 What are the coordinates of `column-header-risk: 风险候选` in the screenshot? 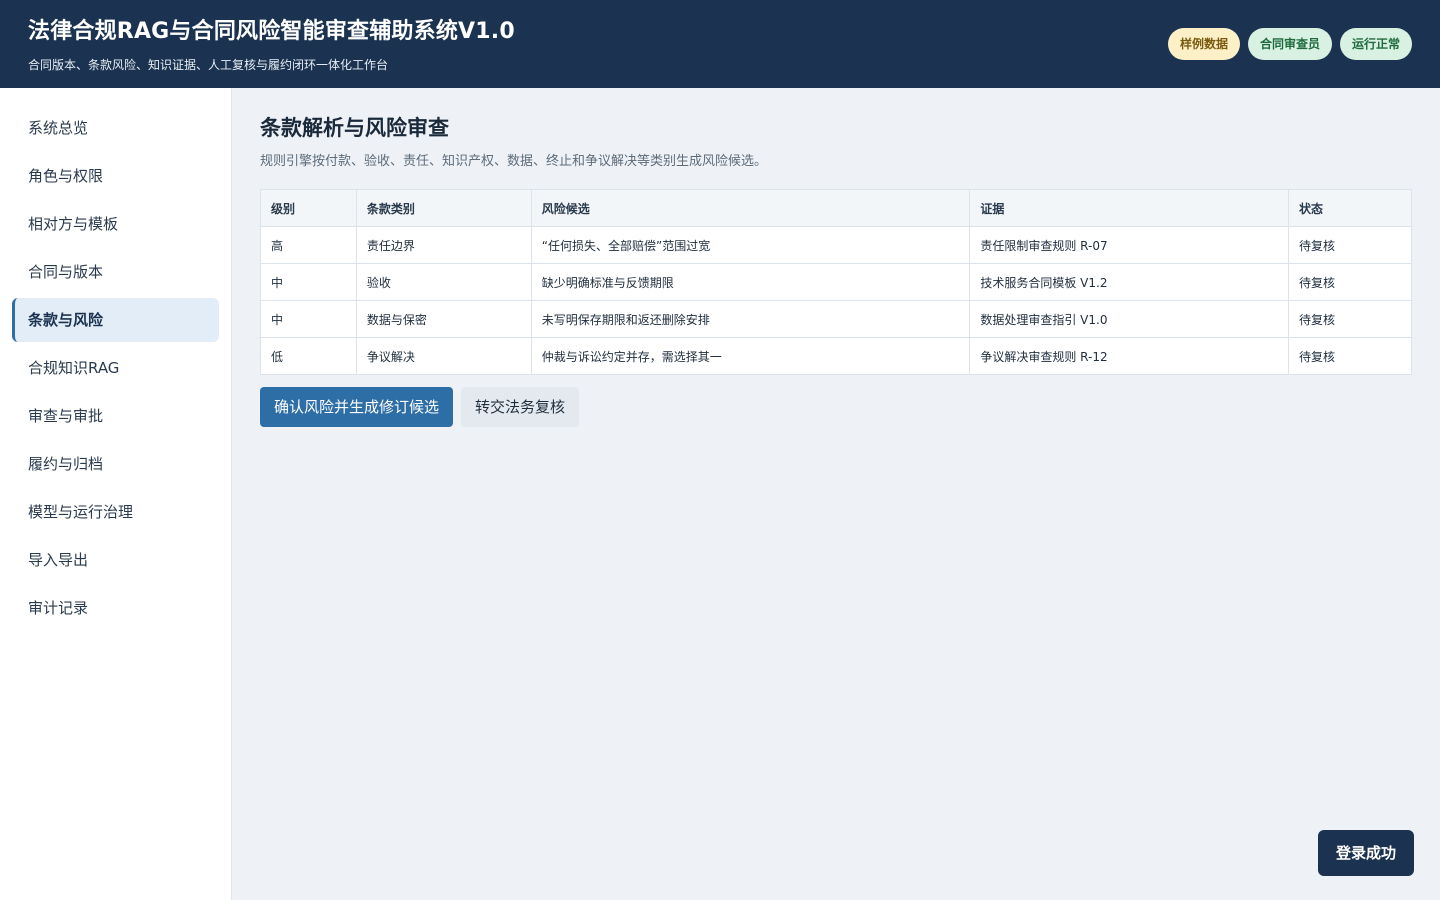 It's located at (750, 208).